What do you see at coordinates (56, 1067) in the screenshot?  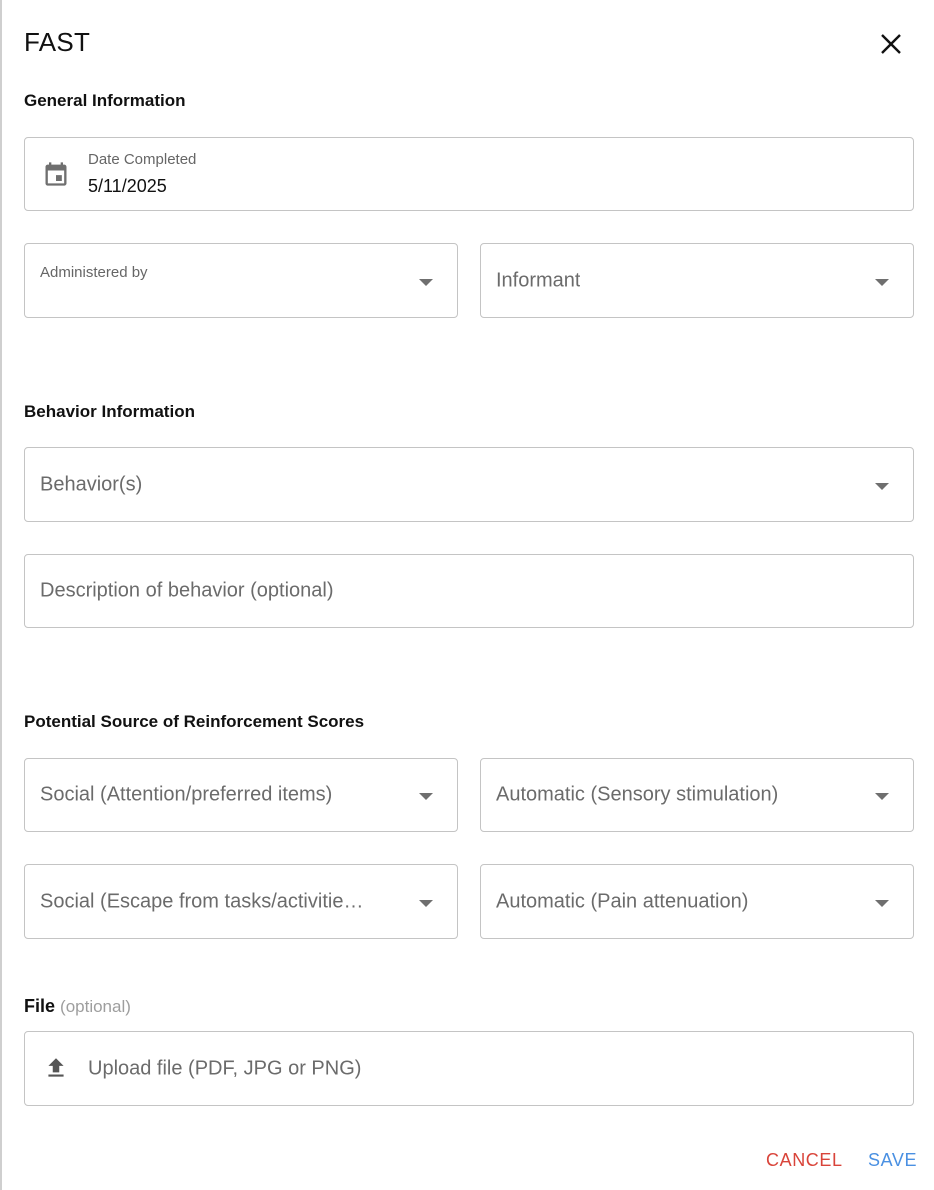 I see `upload-icon` at bounding box center [56, 1067].